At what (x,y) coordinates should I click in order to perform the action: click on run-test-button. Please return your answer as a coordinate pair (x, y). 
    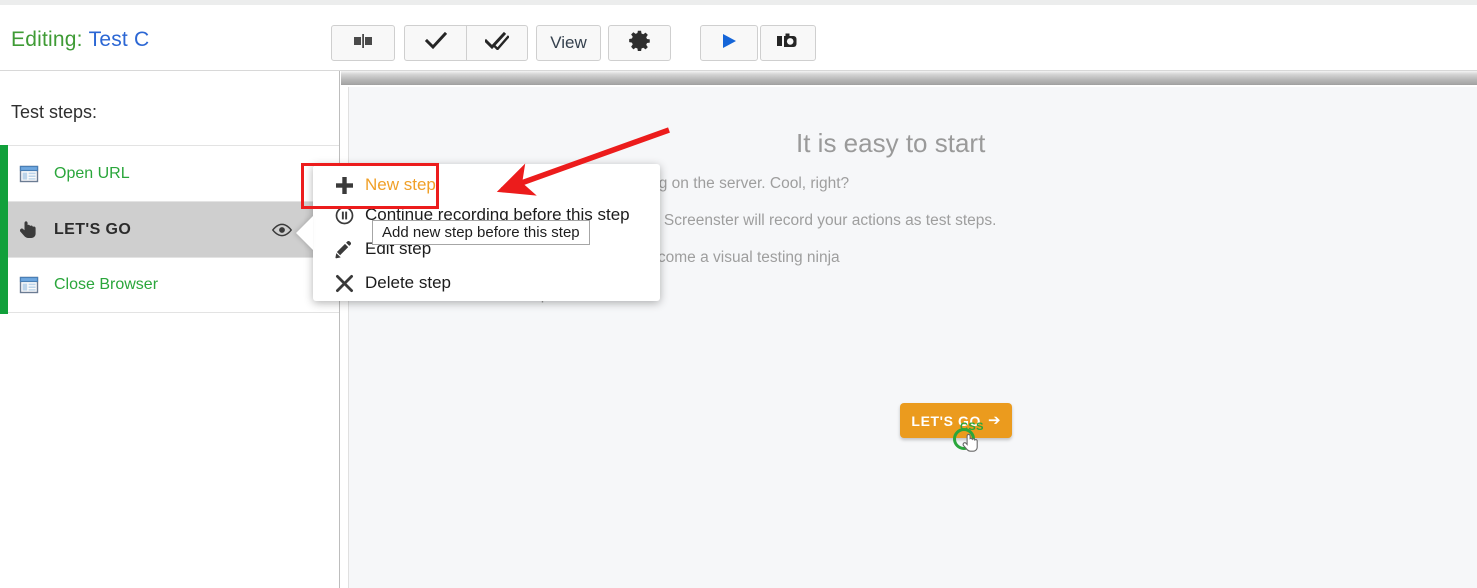
    Looking at the image, I should click on (729, 43).